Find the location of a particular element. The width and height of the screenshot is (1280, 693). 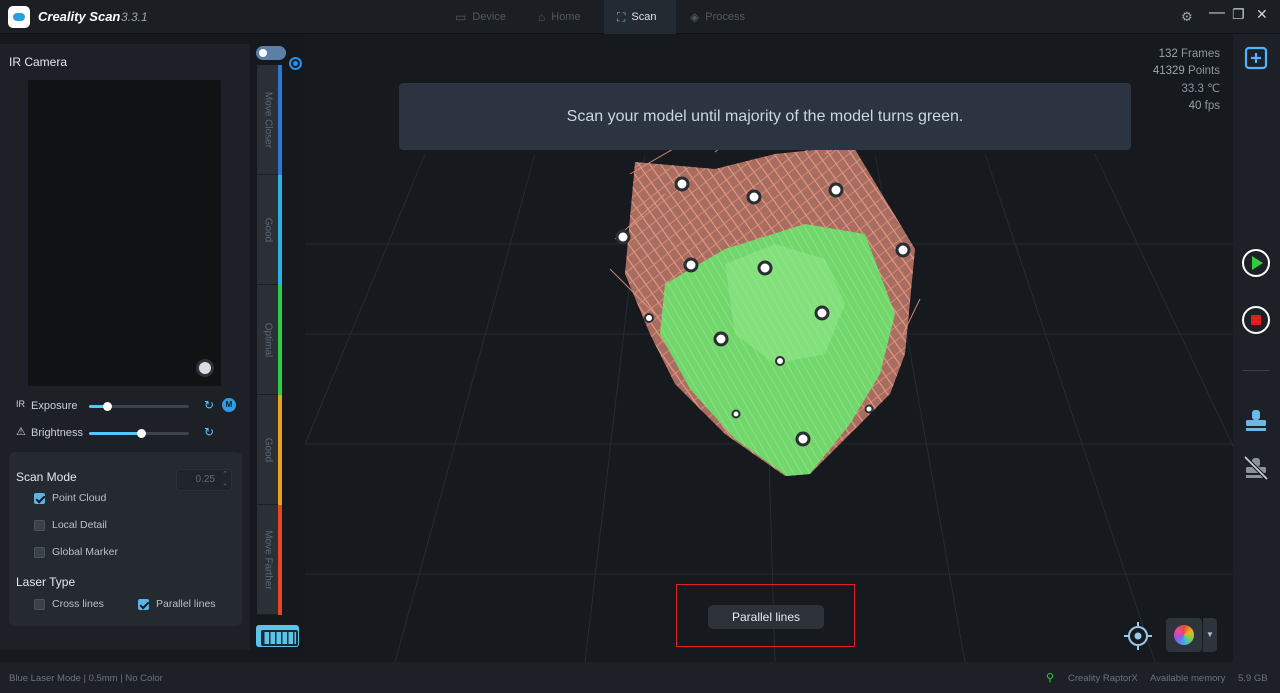

process-icon: ◈ is located at coordinates (695, 17).